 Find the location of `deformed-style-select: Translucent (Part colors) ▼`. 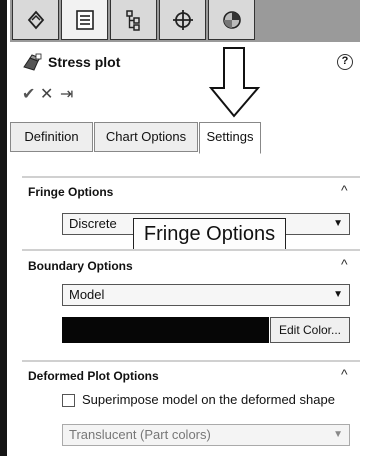

deformed-style-select: Translucent (Part colors) ▼ is located at coordinates (206, 435).